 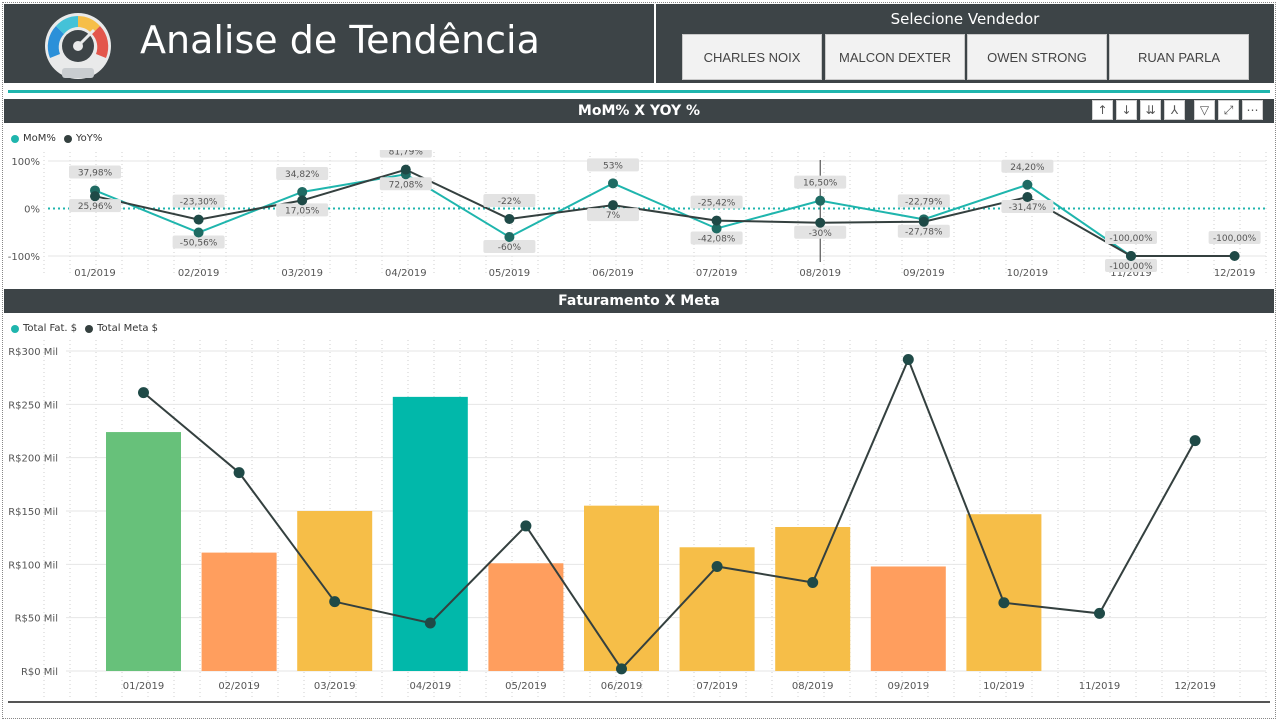 What do you see at coordinates (1234, 237) in the screenshot?
I see `data-label: -100,00%` at bounding box center [1234, 237].